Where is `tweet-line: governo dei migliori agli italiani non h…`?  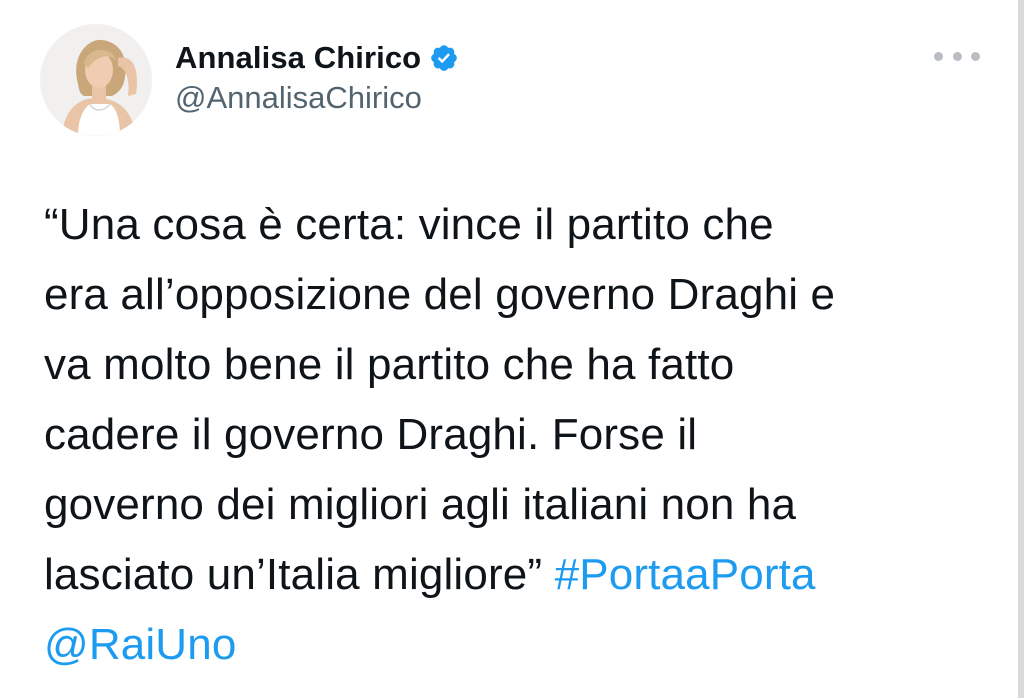
tweet-line: governo dei migliori agli italiani non h… is located at coordinates (420, 504).